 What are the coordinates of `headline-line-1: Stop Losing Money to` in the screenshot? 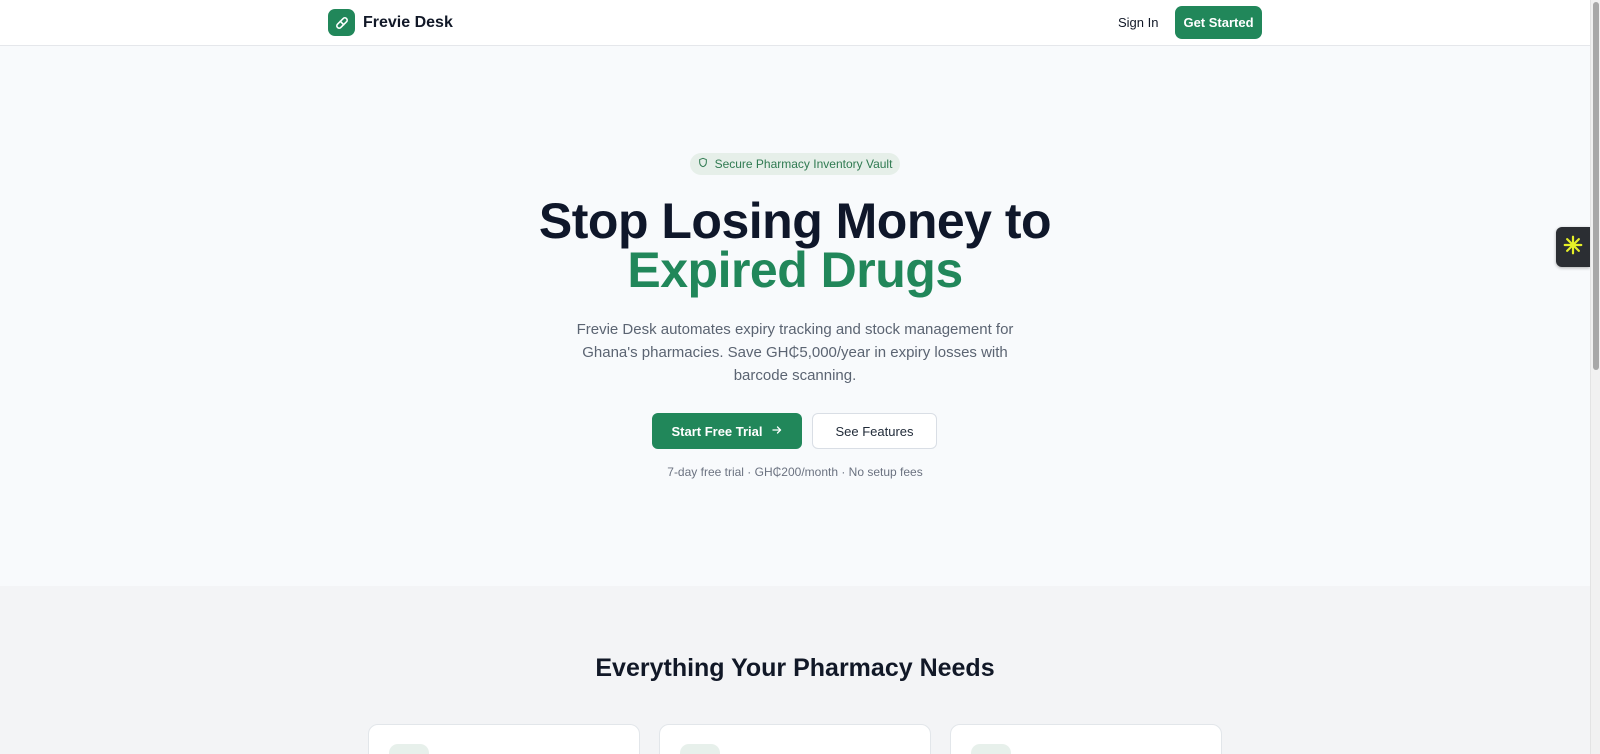 It's located at (795, 221).